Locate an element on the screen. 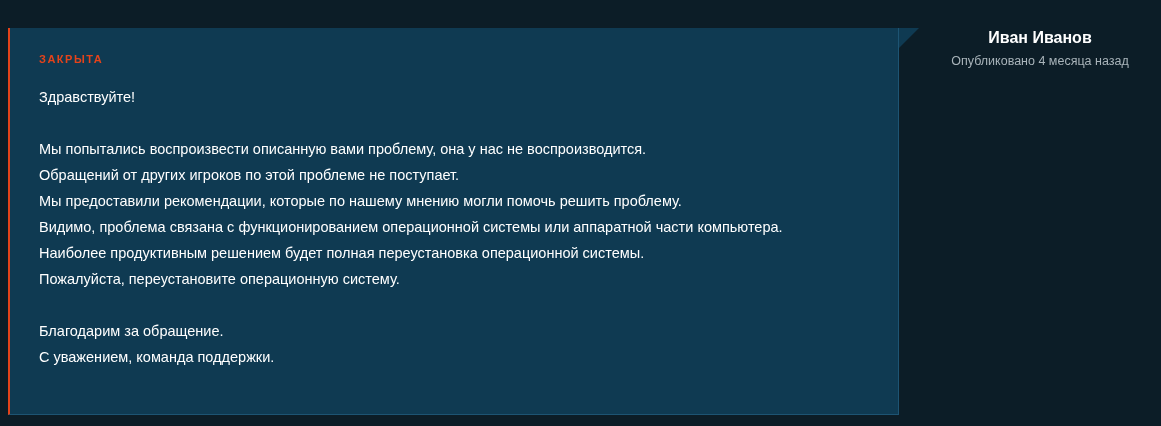 Image resolution: width=1161 pixels, height=426 pixels. message-line: Мы предоставили рекомендации, которые по нашему мнению могли помочь решить проблему. is located at coordinates (360, 201).